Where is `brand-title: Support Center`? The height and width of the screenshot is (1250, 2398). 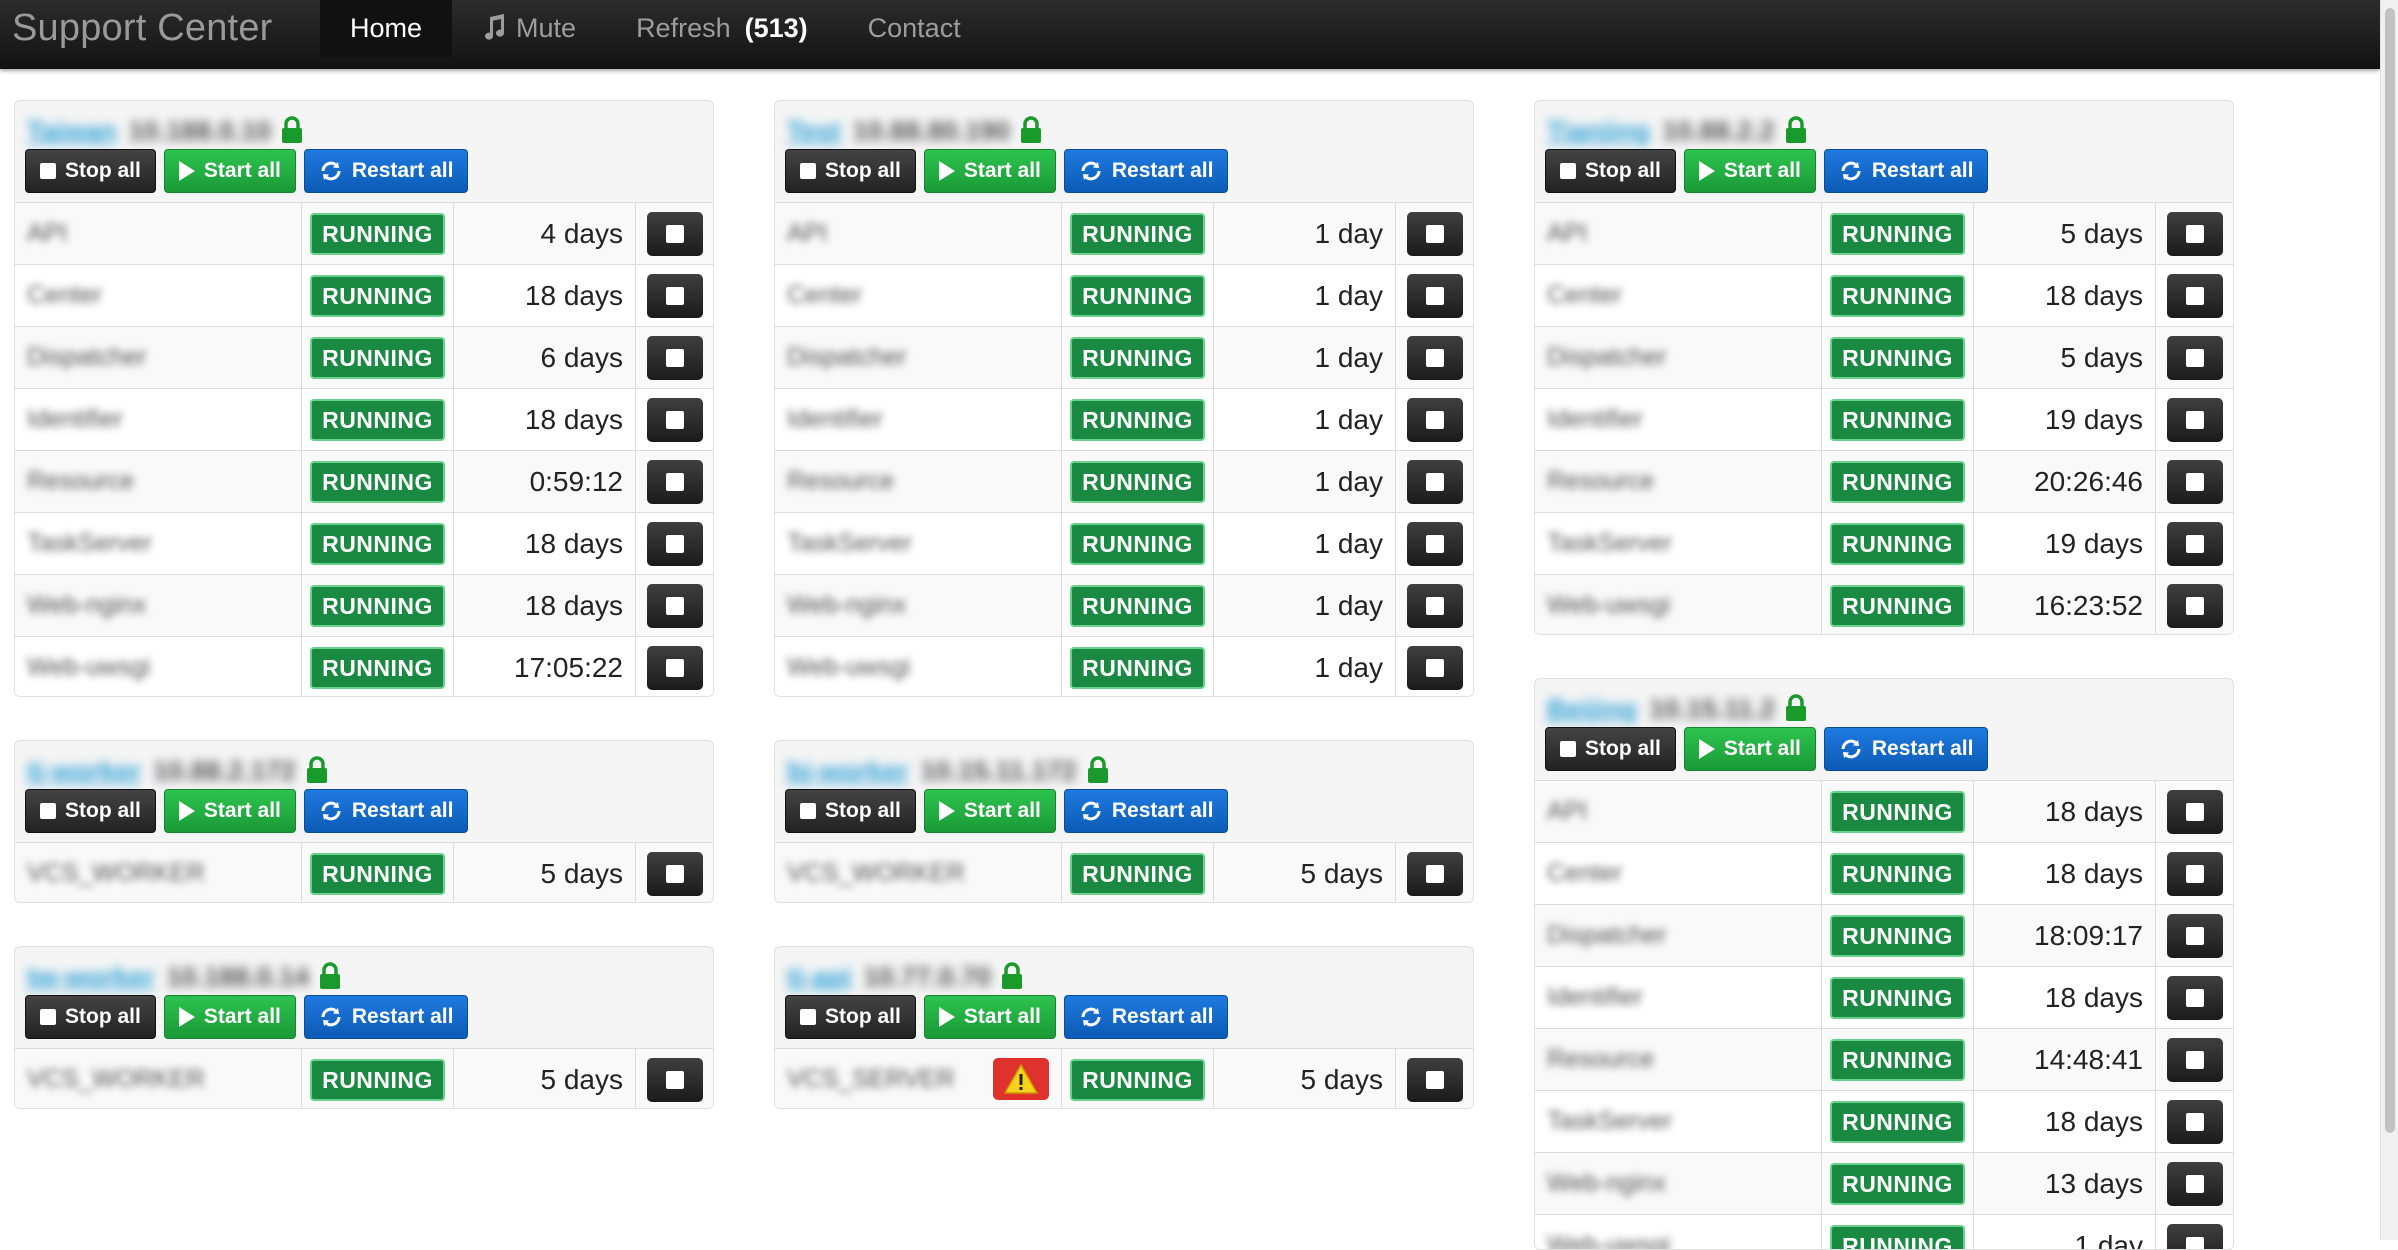 brand-title: Support Center is located at coordinates (142, 34).